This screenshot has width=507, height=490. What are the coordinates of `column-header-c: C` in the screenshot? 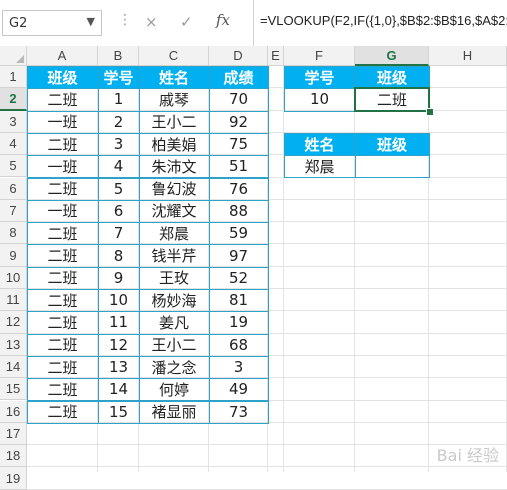 It's located at (174, 56).